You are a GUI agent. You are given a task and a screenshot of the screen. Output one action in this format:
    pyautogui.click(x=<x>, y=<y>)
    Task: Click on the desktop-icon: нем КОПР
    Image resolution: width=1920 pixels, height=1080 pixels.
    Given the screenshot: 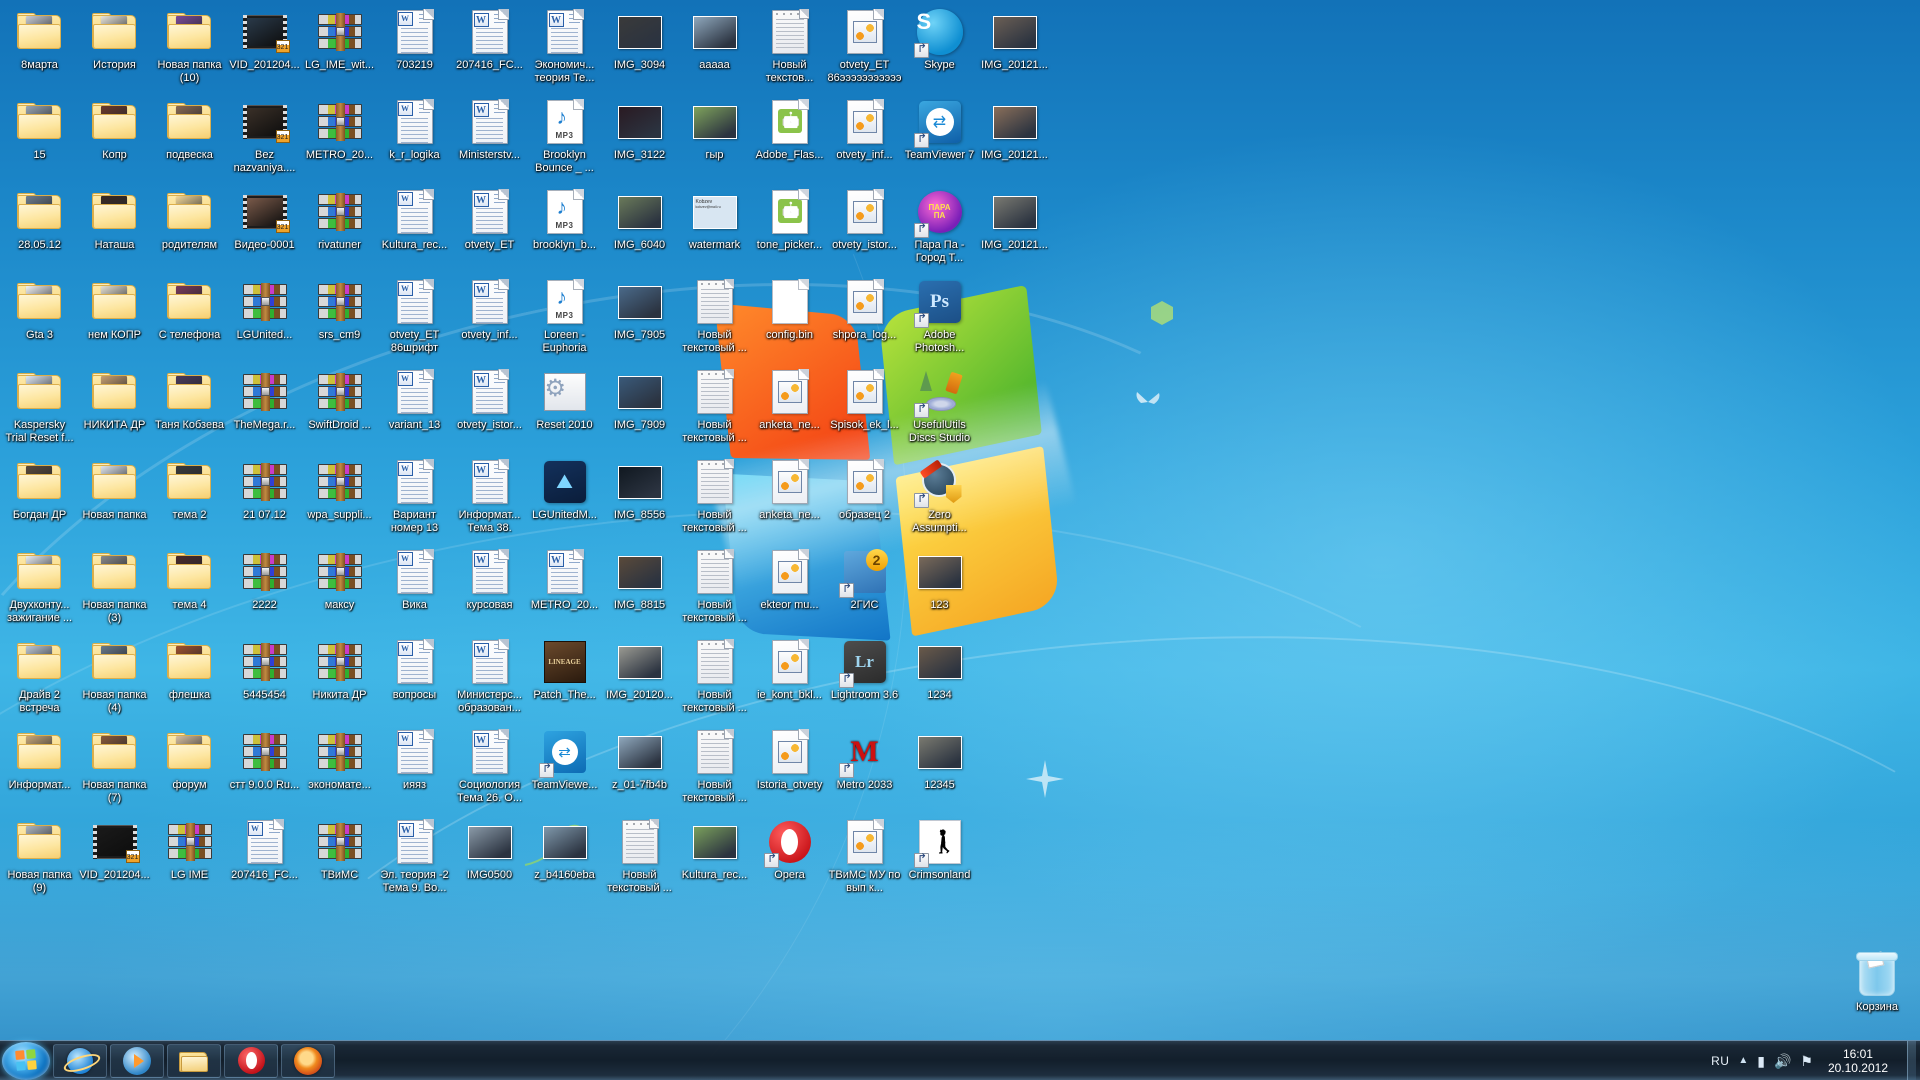 What is the action you would take?
    pyautogui.click(x=114, y=310)
    